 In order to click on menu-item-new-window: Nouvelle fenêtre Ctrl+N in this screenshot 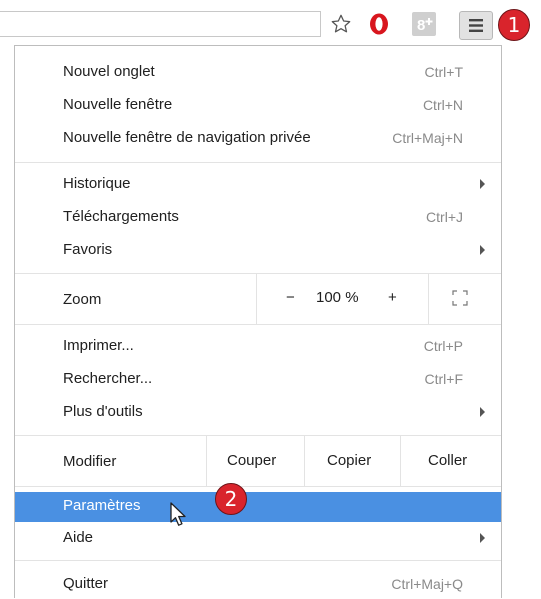, I will do `click(258, 105)`.